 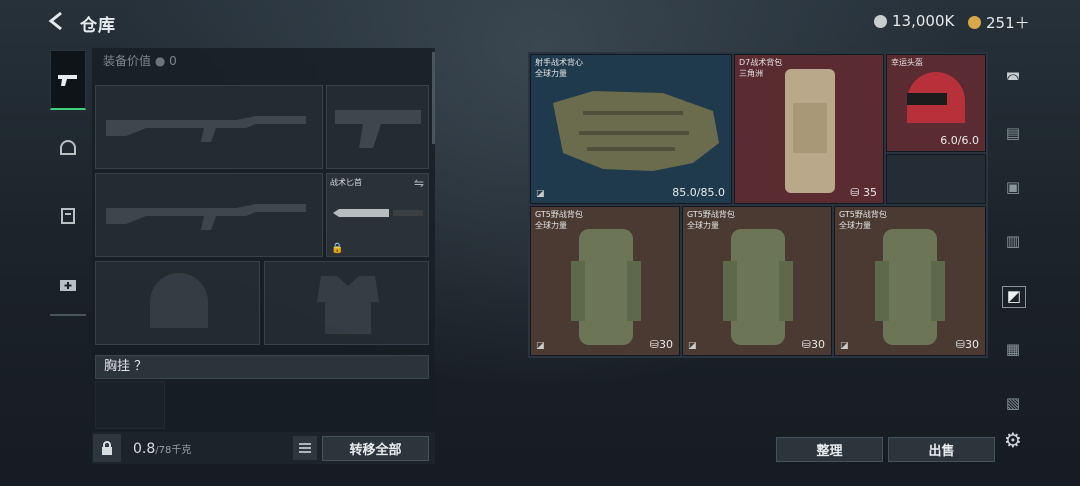 I want to click on item-filter-icon: ▧, so click(x=1013, y=404).